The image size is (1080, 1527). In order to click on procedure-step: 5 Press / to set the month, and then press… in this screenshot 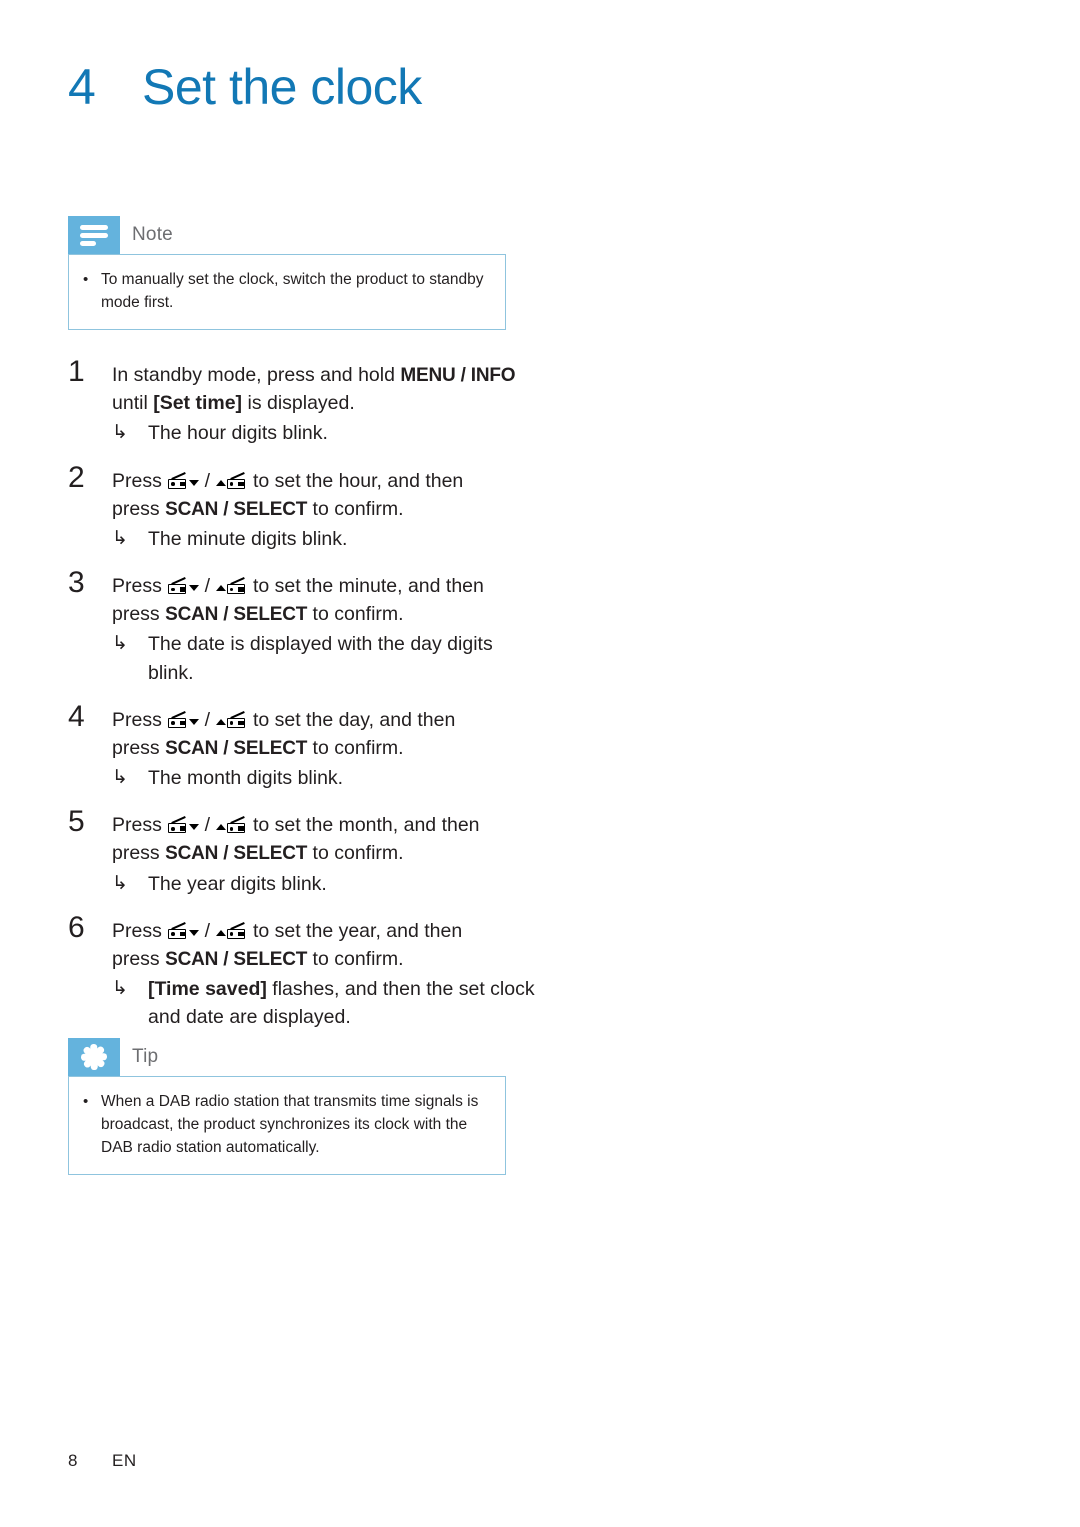, I will do `click(303, 852)`.